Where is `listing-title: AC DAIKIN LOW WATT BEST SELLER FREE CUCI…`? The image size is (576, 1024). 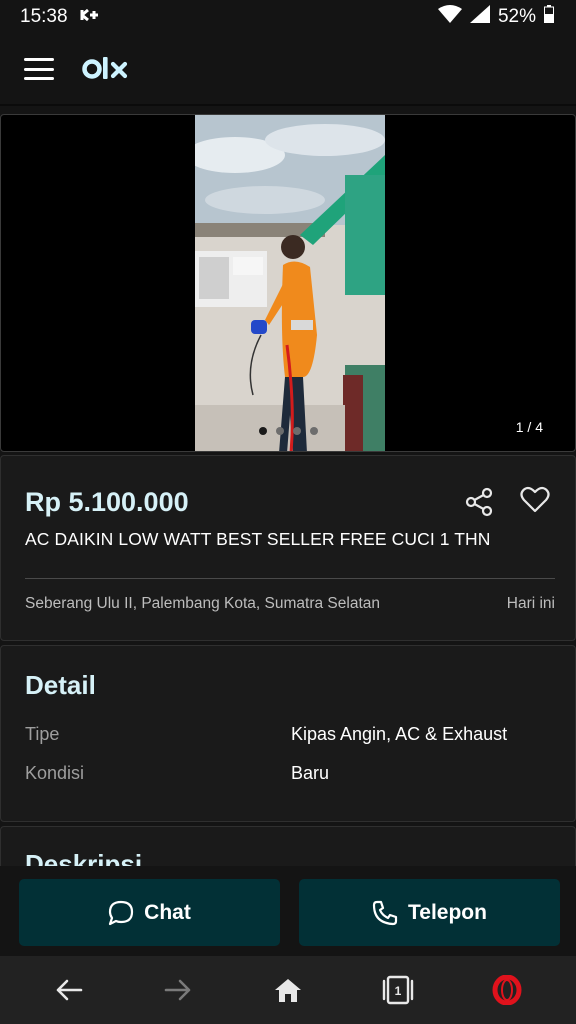 listing-title: AC DAIKIN LOW WATT BEST SELLER FREE CUCI… is located at coordinates (258, 539).